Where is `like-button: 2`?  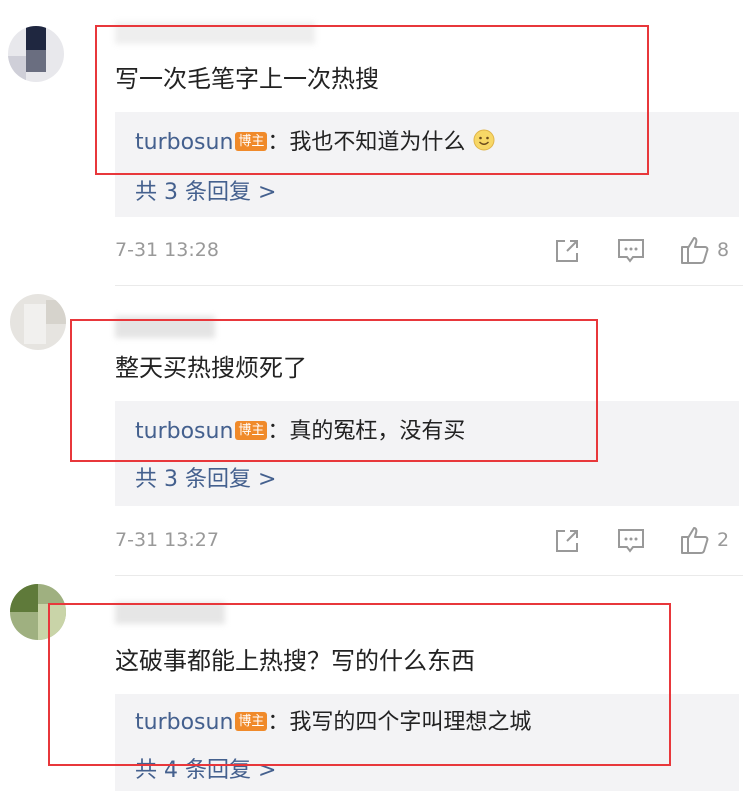 like-button: 2 is located at coordinates (704, 540).